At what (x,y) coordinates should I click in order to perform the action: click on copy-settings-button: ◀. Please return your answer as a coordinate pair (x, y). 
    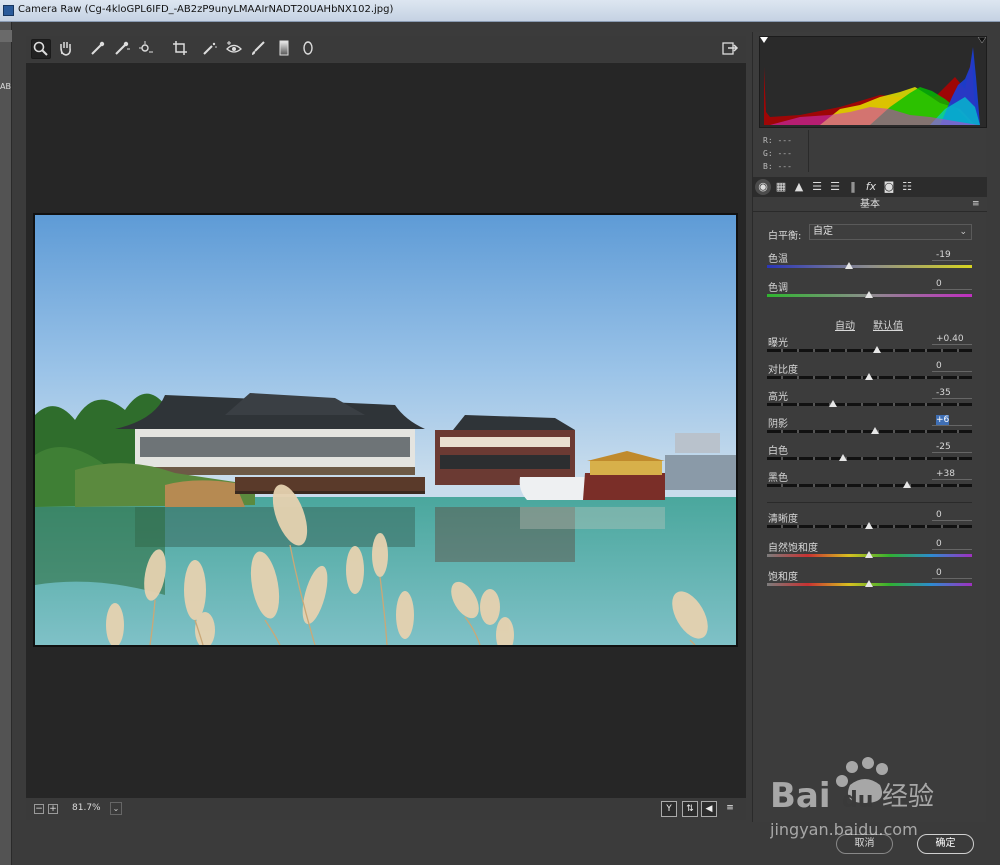
    Looking at the image, I should click on (709, 809).